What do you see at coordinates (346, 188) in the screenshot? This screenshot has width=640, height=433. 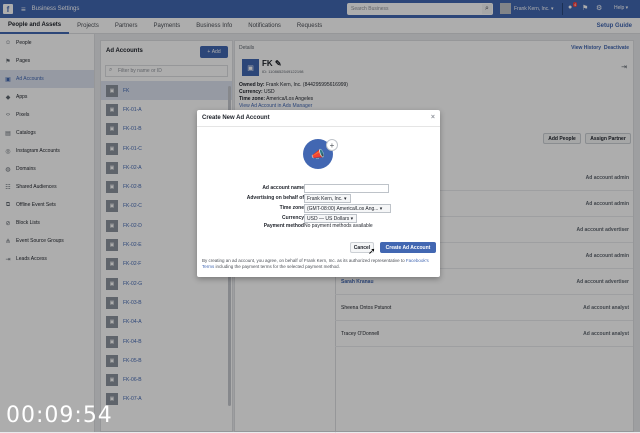 I see `ad-account-name-input` at bounding box center [346, 188].